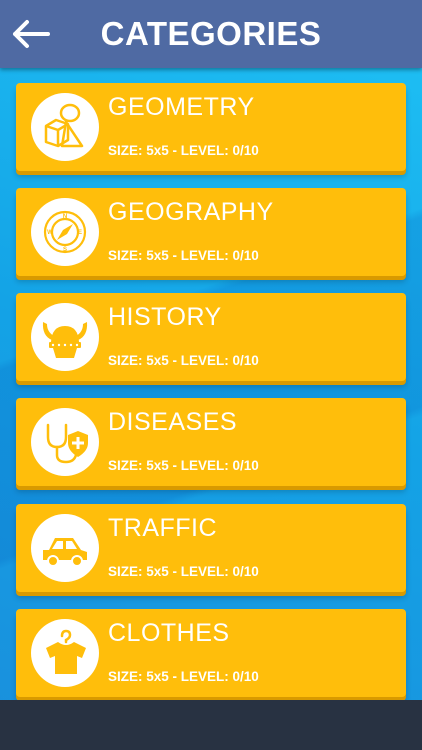 Image resolution: width=422 pixels, height=750 pixels. I want to click on category-card-diseases: DISEASES SIZE: 5x5 - LEVEL: 0/10, so click(211, 442).